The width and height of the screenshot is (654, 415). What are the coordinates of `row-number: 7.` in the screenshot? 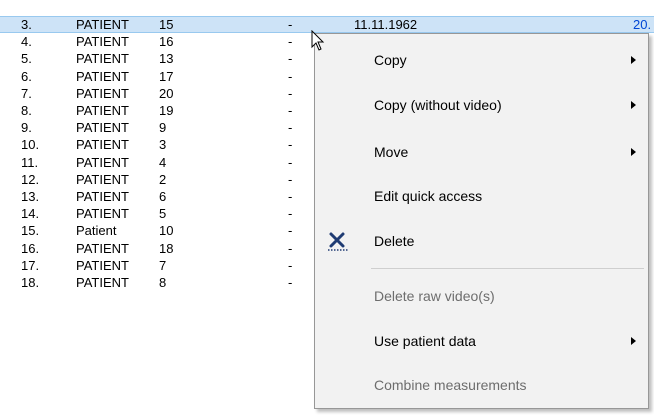 It's located at (26, 93).